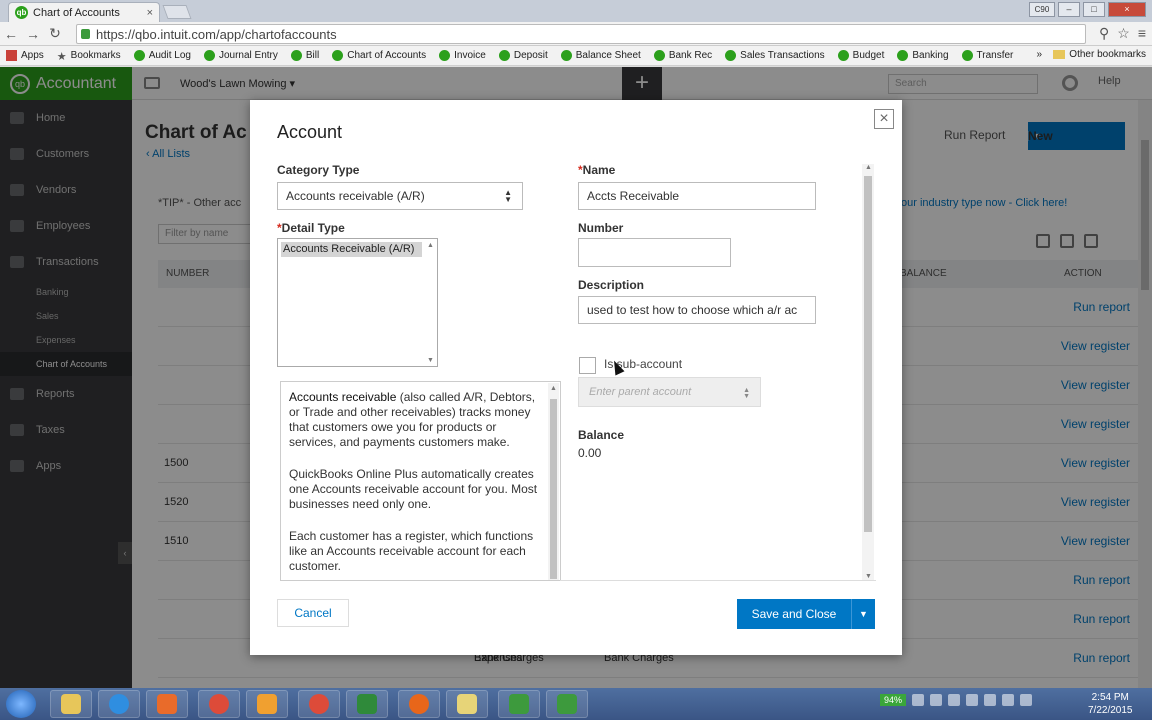 The image size is (1152, 720). I want to click on maximize-button: □, so click(1094, 9).